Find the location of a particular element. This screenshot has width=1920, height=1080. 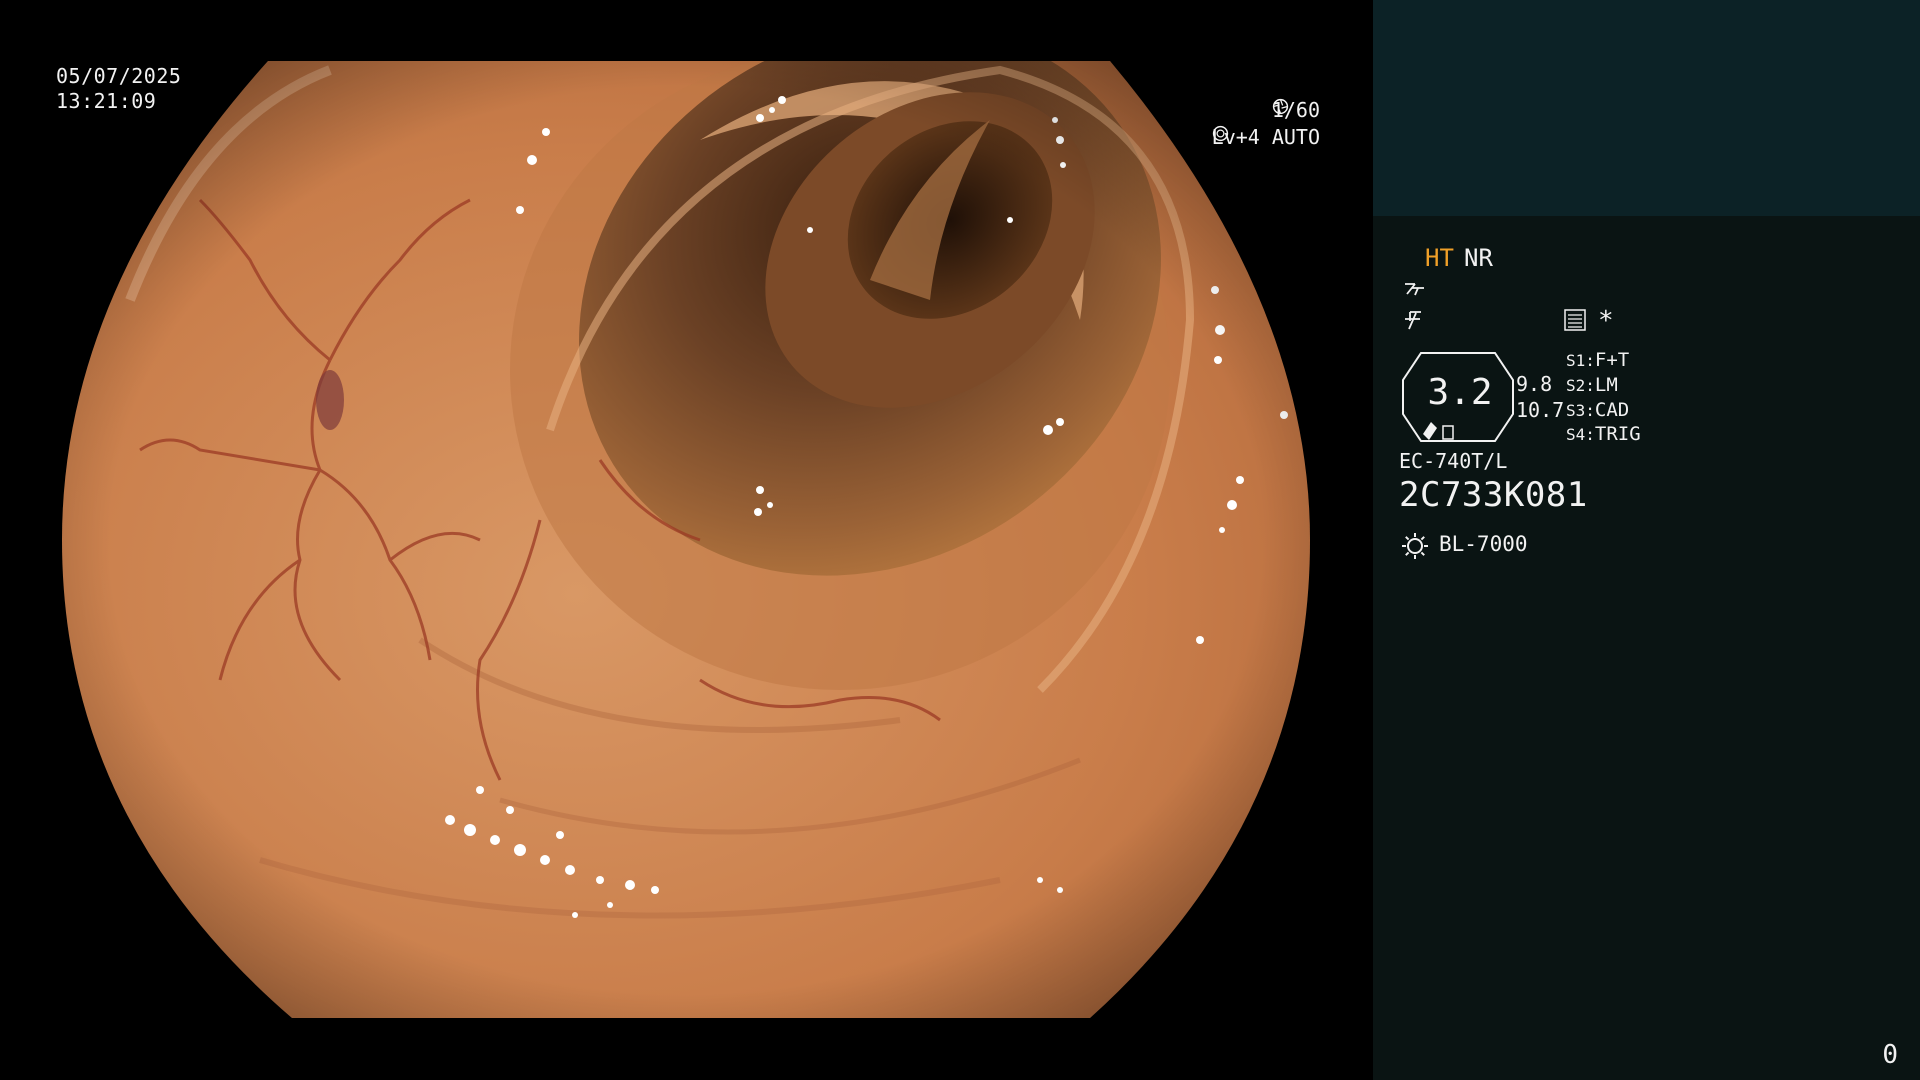

light-source-icon is located at coordinates (1415, 546).